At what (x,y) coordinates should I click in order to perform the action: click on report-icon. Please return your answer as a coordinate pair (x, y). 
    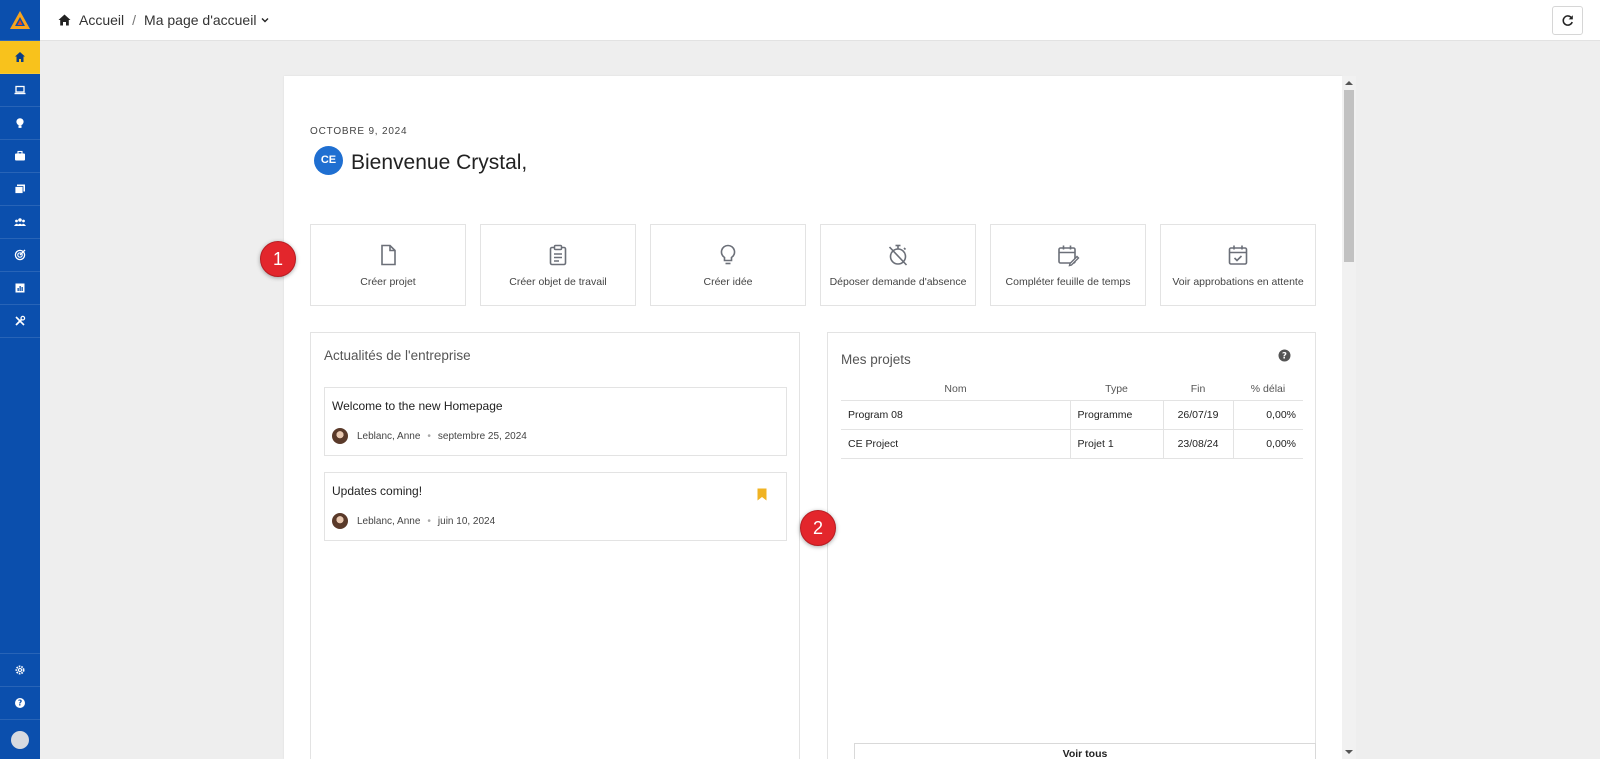
    Looking at the image, I should click on (20, 288).